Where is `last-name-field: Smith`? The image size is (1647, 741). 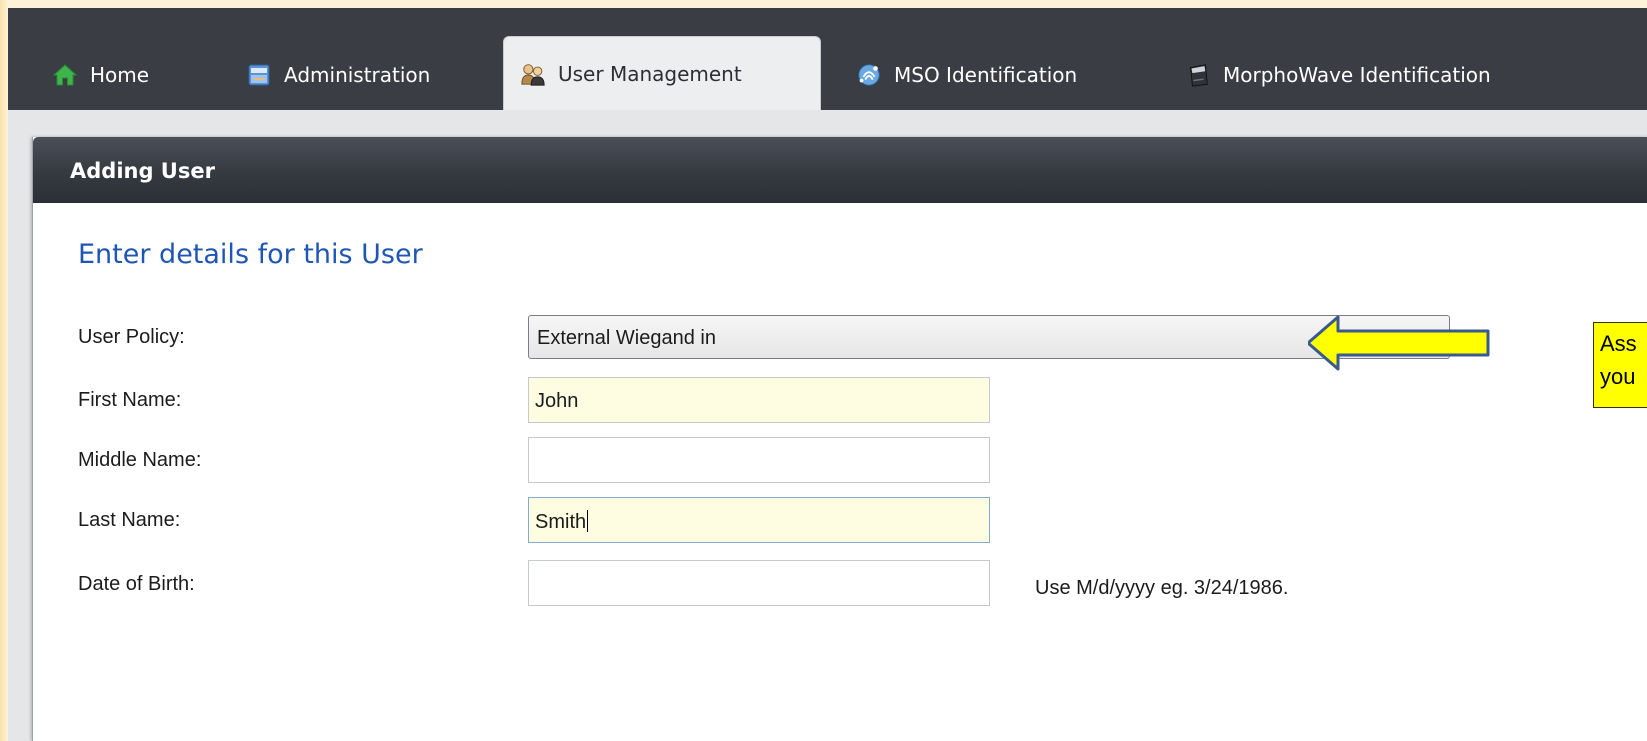 last-name-field: Smith is located at coordinates (759, 520).